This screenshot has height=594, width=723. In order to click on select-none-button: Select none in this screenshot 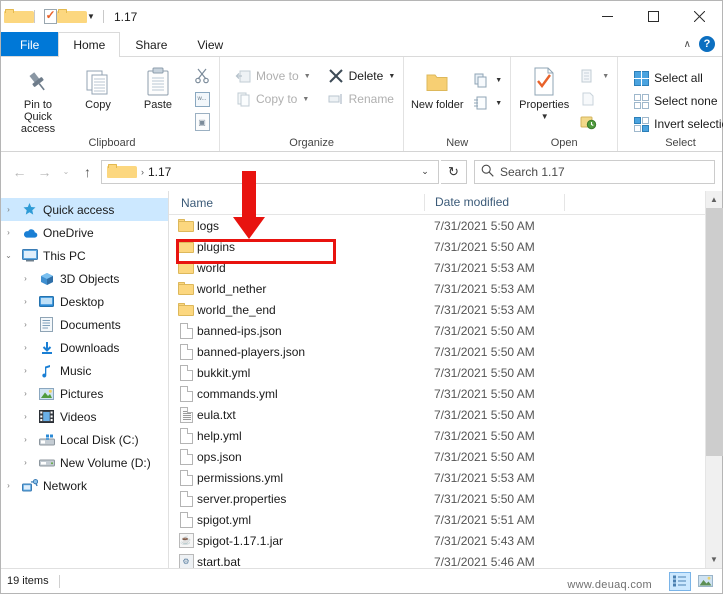, I will do `click(675, 101)`.